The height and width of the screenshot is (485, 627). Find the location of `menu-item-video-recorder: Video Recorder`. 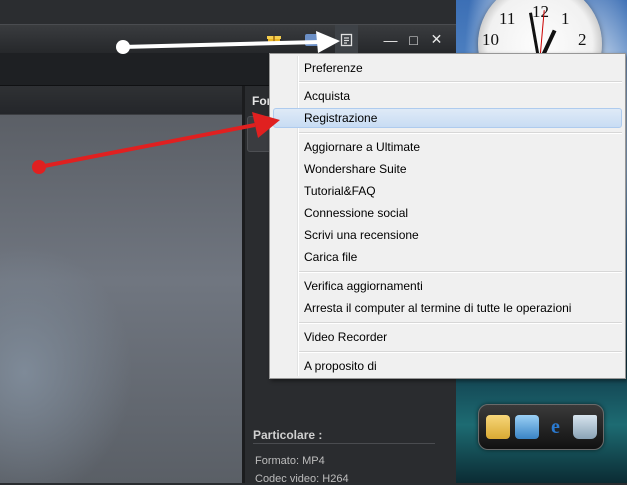

menu-item-video-recorder: Video Recorder is located at coordinates (345, 337).